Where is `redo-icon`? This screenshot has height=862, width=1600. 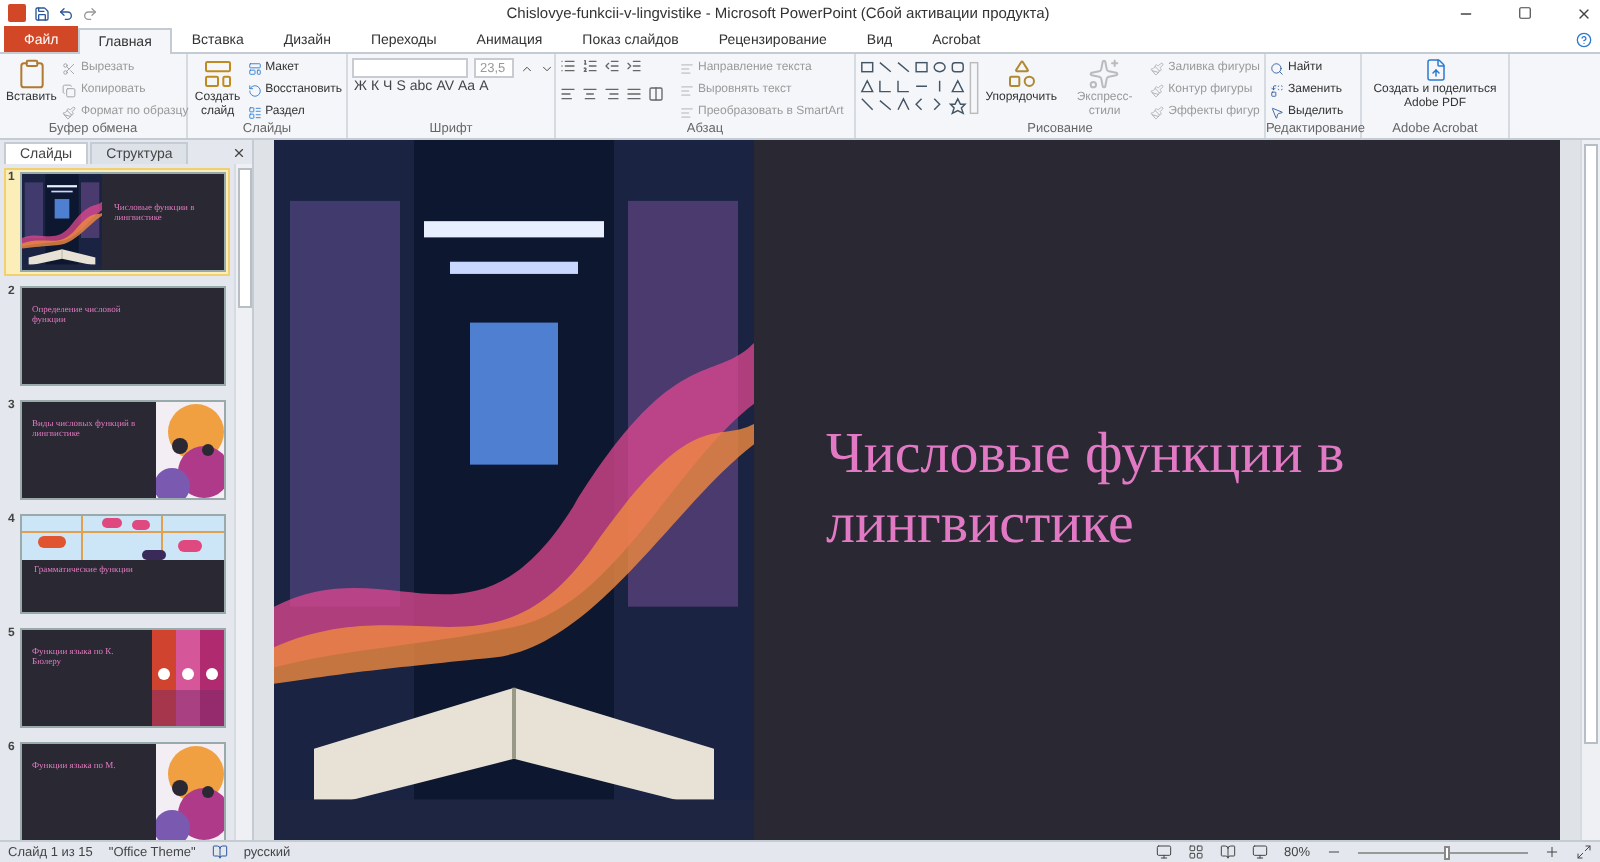 redo-icon is located at coordinates (90, 13).